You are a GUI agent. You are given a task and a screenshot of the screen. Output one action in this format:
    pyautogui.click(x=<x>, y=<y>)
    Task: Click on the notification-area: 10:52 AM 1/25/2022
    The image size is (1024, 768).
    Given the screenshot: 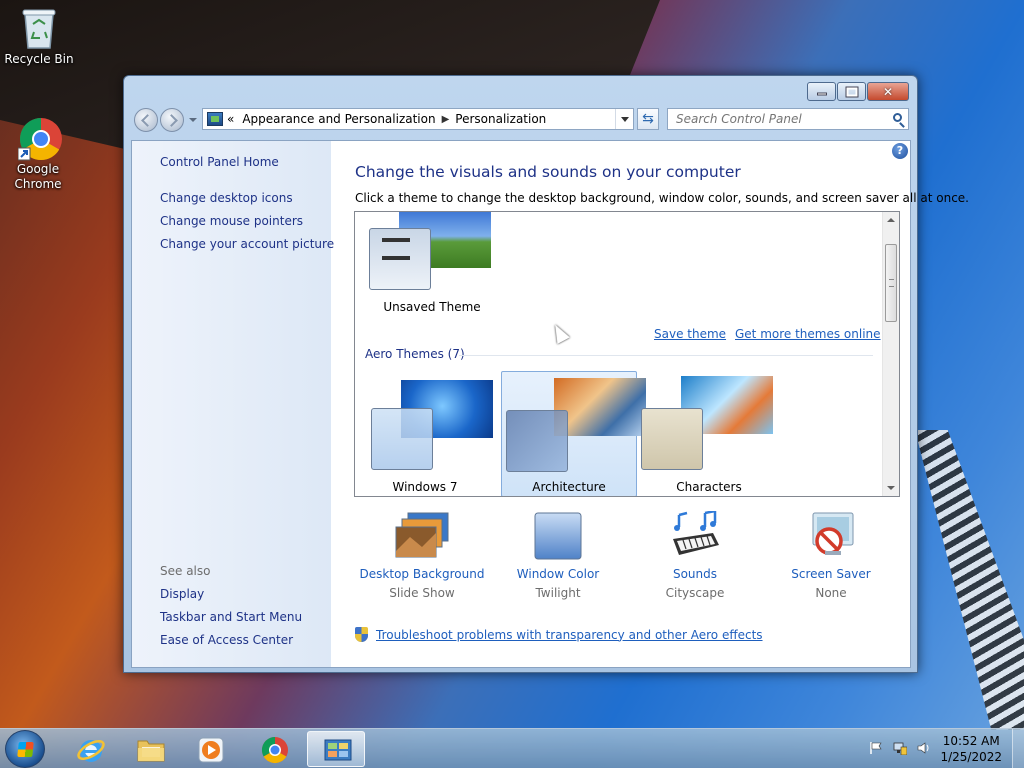 What is the action you would take?
    pyautogui.click(x=939, y=748)
    